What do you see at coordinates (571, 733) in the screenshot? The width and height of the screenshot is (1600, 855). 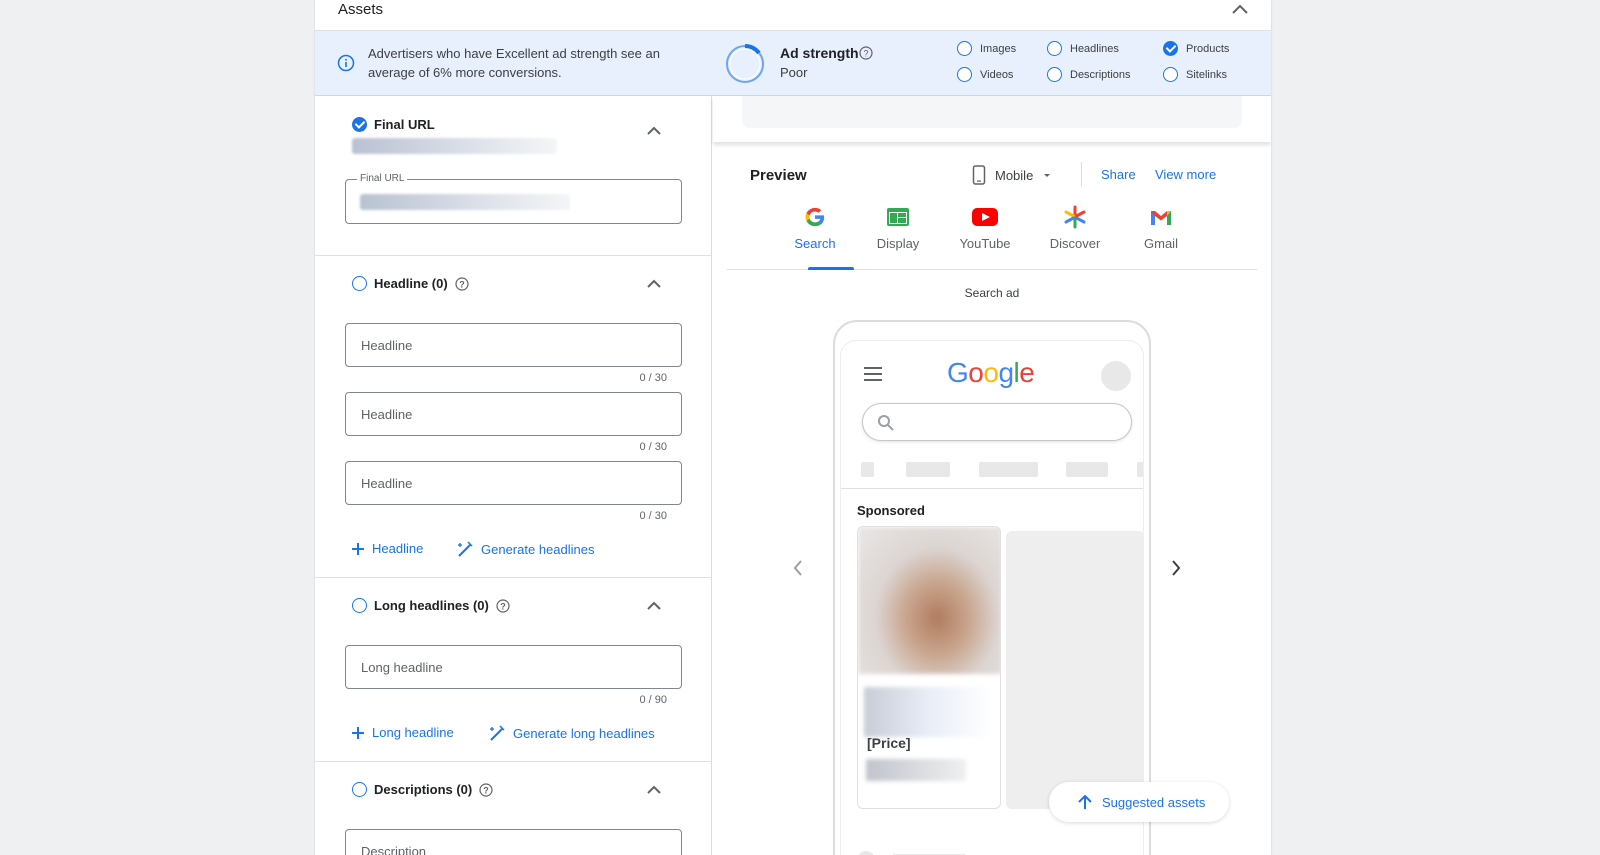 I see `generate-long-headlines-button: Generate long headlines` at bounding box center [571, 733].